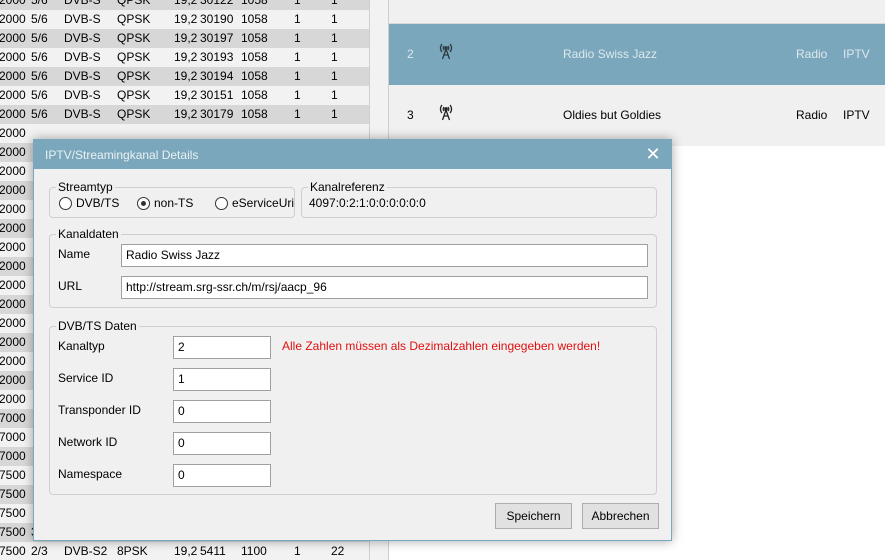 This screenshot has height=560, width=885. Describe the element at coordinates (217, 38) in the screenshot. I see `table-cell: 30197` at that location.